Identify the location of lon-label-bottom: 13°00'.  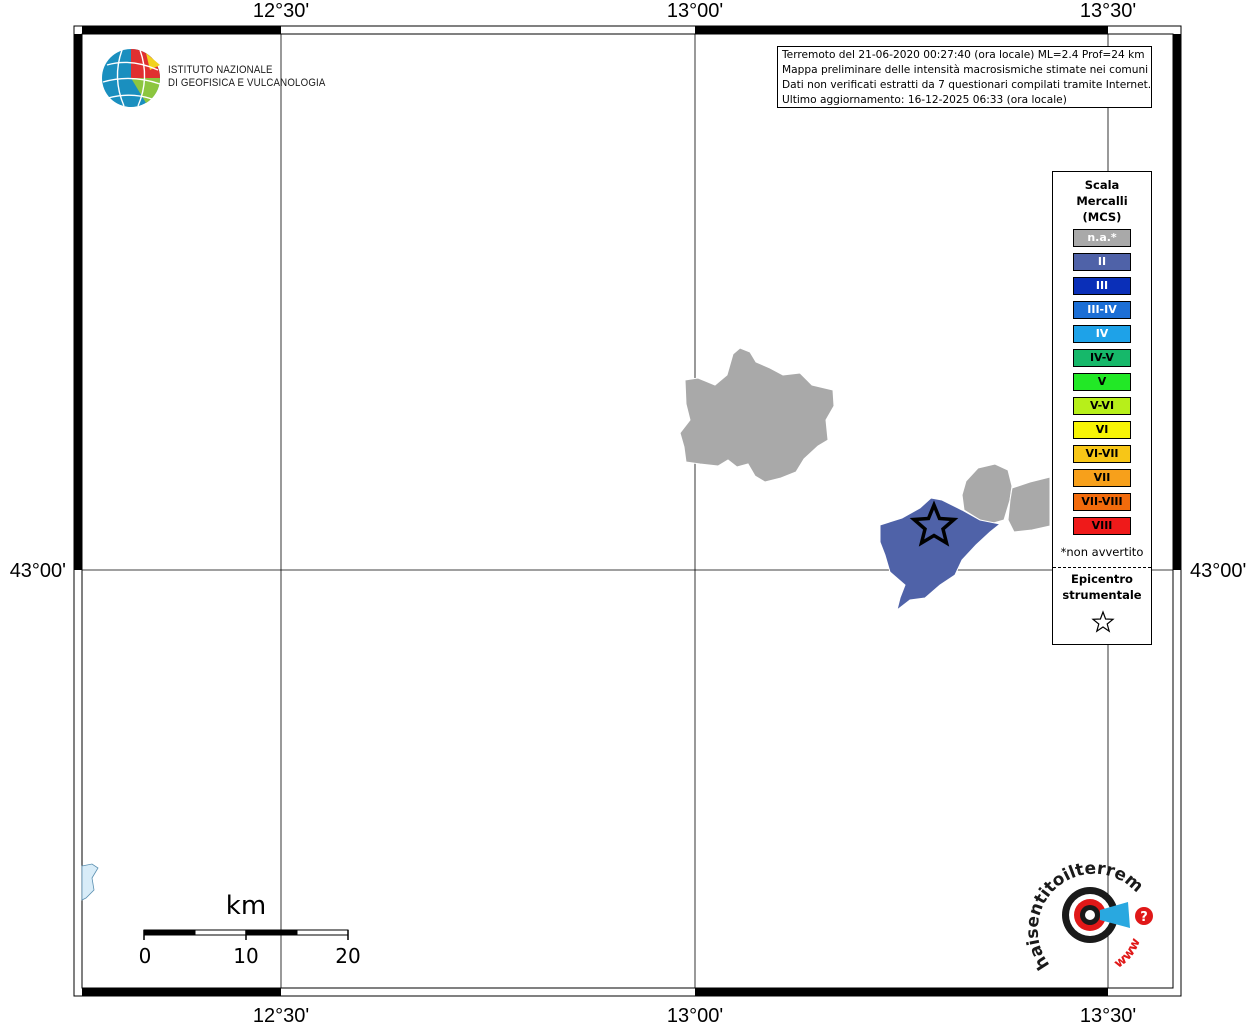
(695, 1014).